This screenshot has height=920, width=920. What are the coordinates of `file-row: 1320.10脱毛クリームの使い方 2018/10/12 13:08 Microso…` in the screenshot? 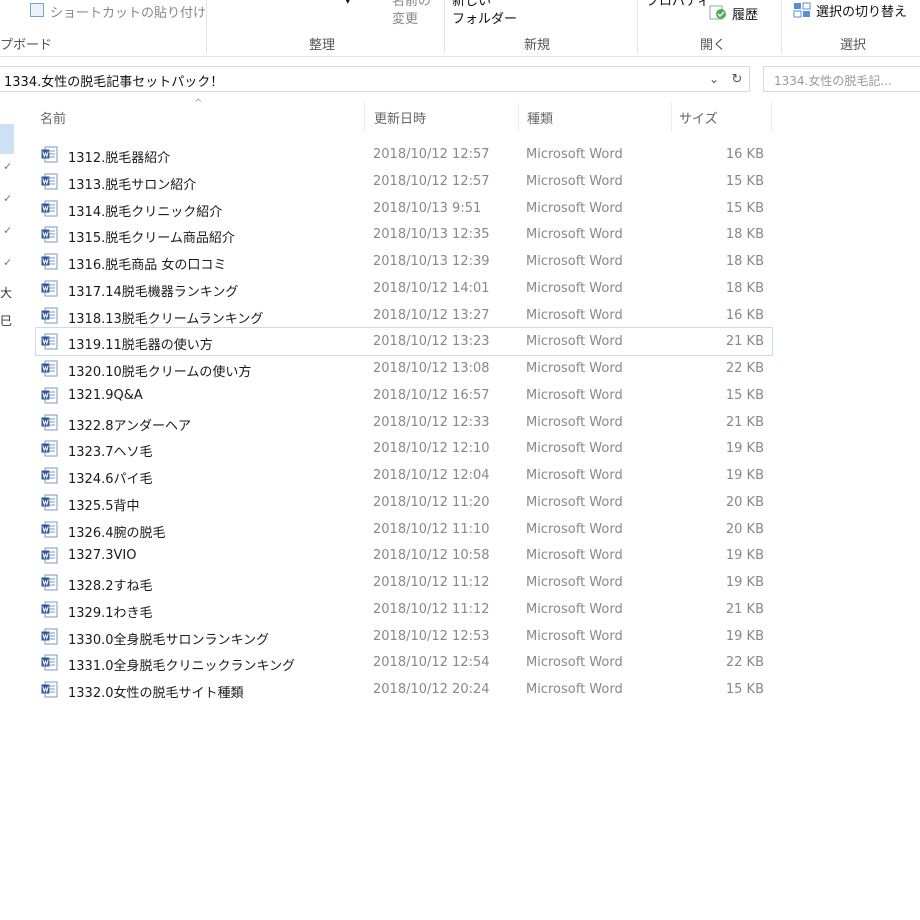 It's located at (404, 368).